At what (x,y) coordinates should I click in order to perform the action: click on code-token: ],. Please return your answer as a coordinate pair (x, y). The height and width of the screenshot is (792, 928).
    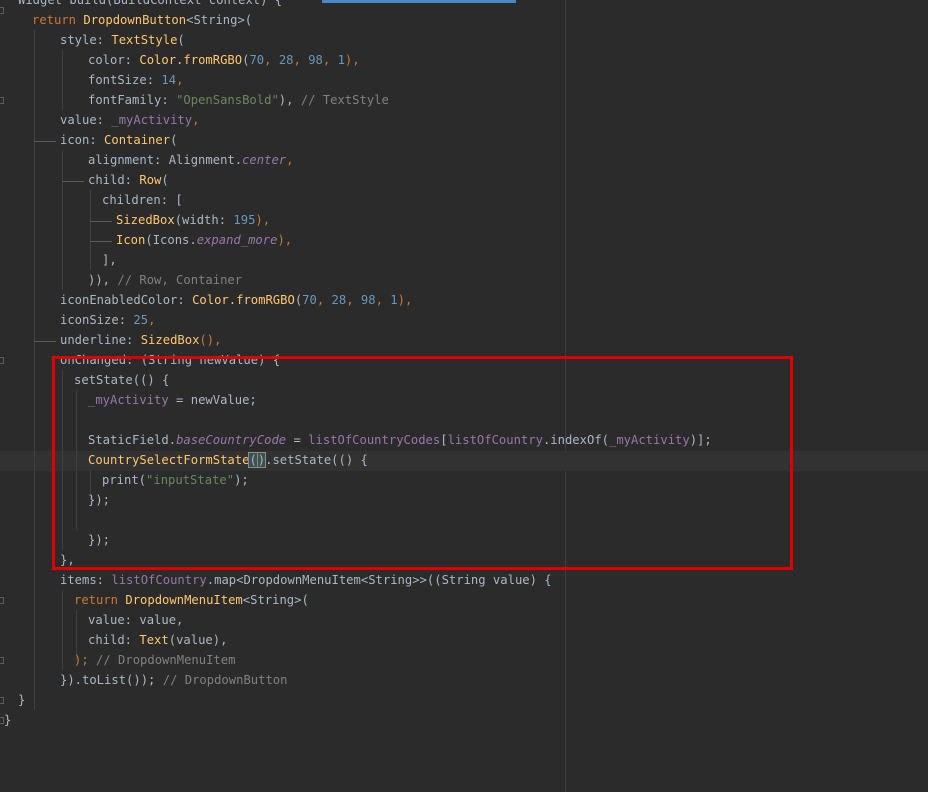
    Looking at the image, I should click on (109, 260).